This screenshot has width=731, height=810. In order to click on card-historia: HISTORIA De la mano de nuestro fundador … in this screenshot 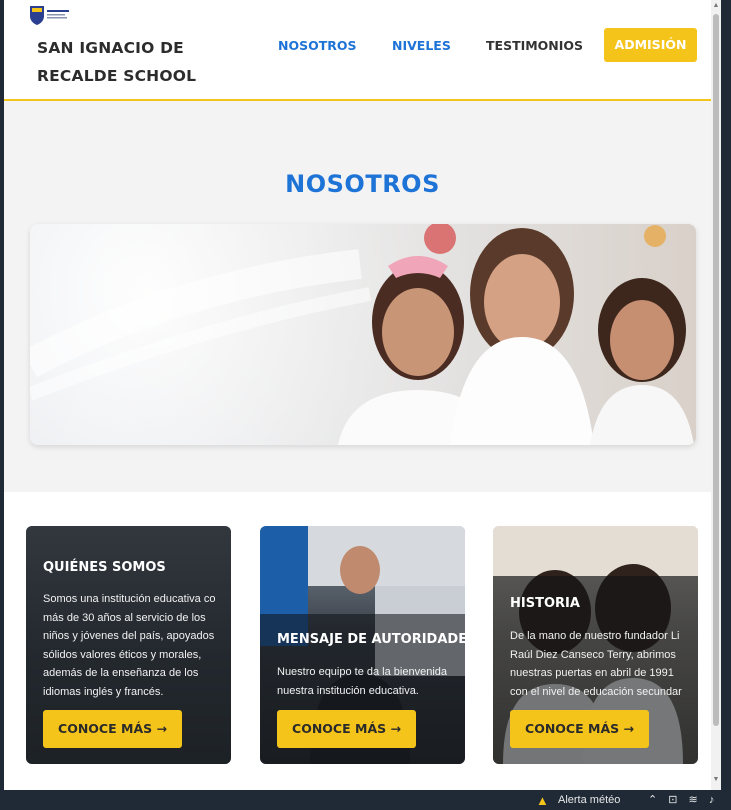, I will do `click(595, 645)`.